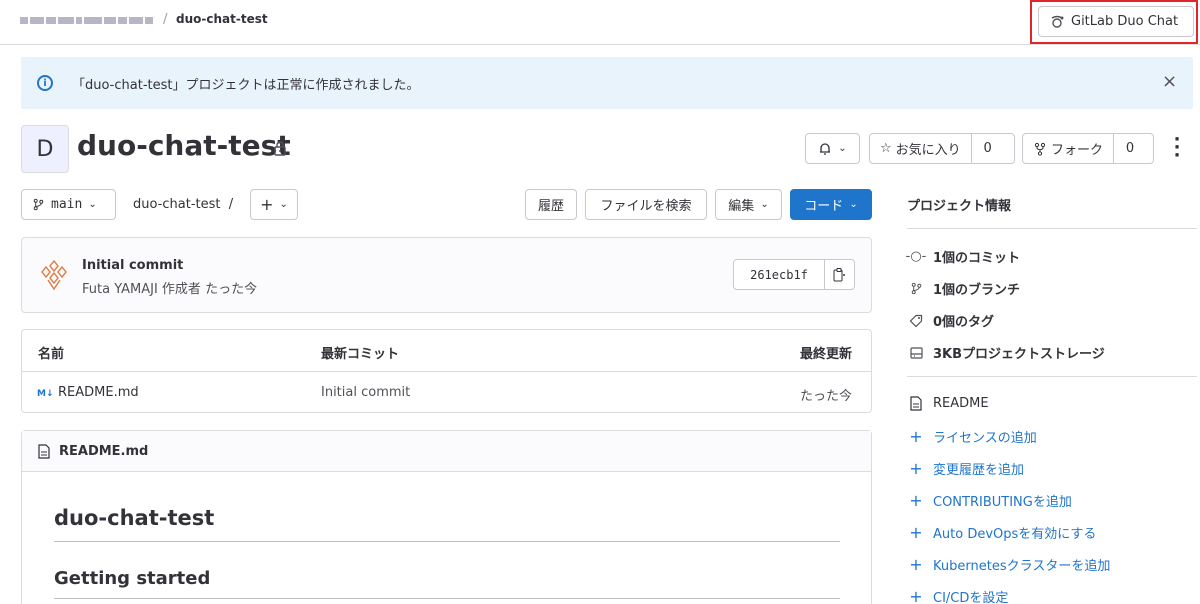 The image size is (1200, 604). What do you see at coordinates (971, 597) in the screenshot?
I see `sidebar-link-label: CI/CDを設定` at bounding box center [971, 597].